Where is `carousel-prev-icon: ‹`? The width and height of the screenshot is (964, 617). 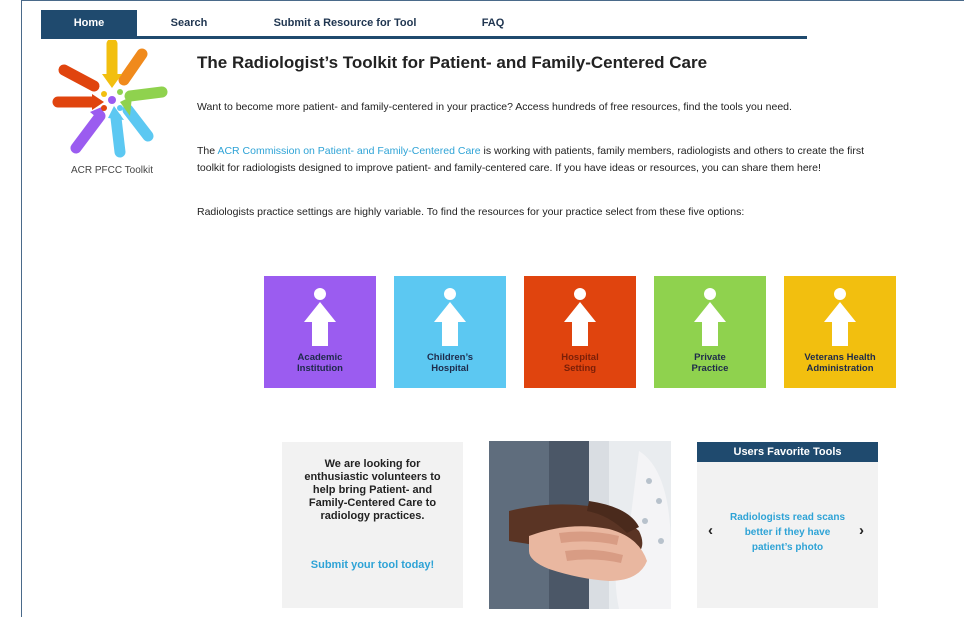 carousel-prev-icon: ‹ is located at coordinates (710, 530).